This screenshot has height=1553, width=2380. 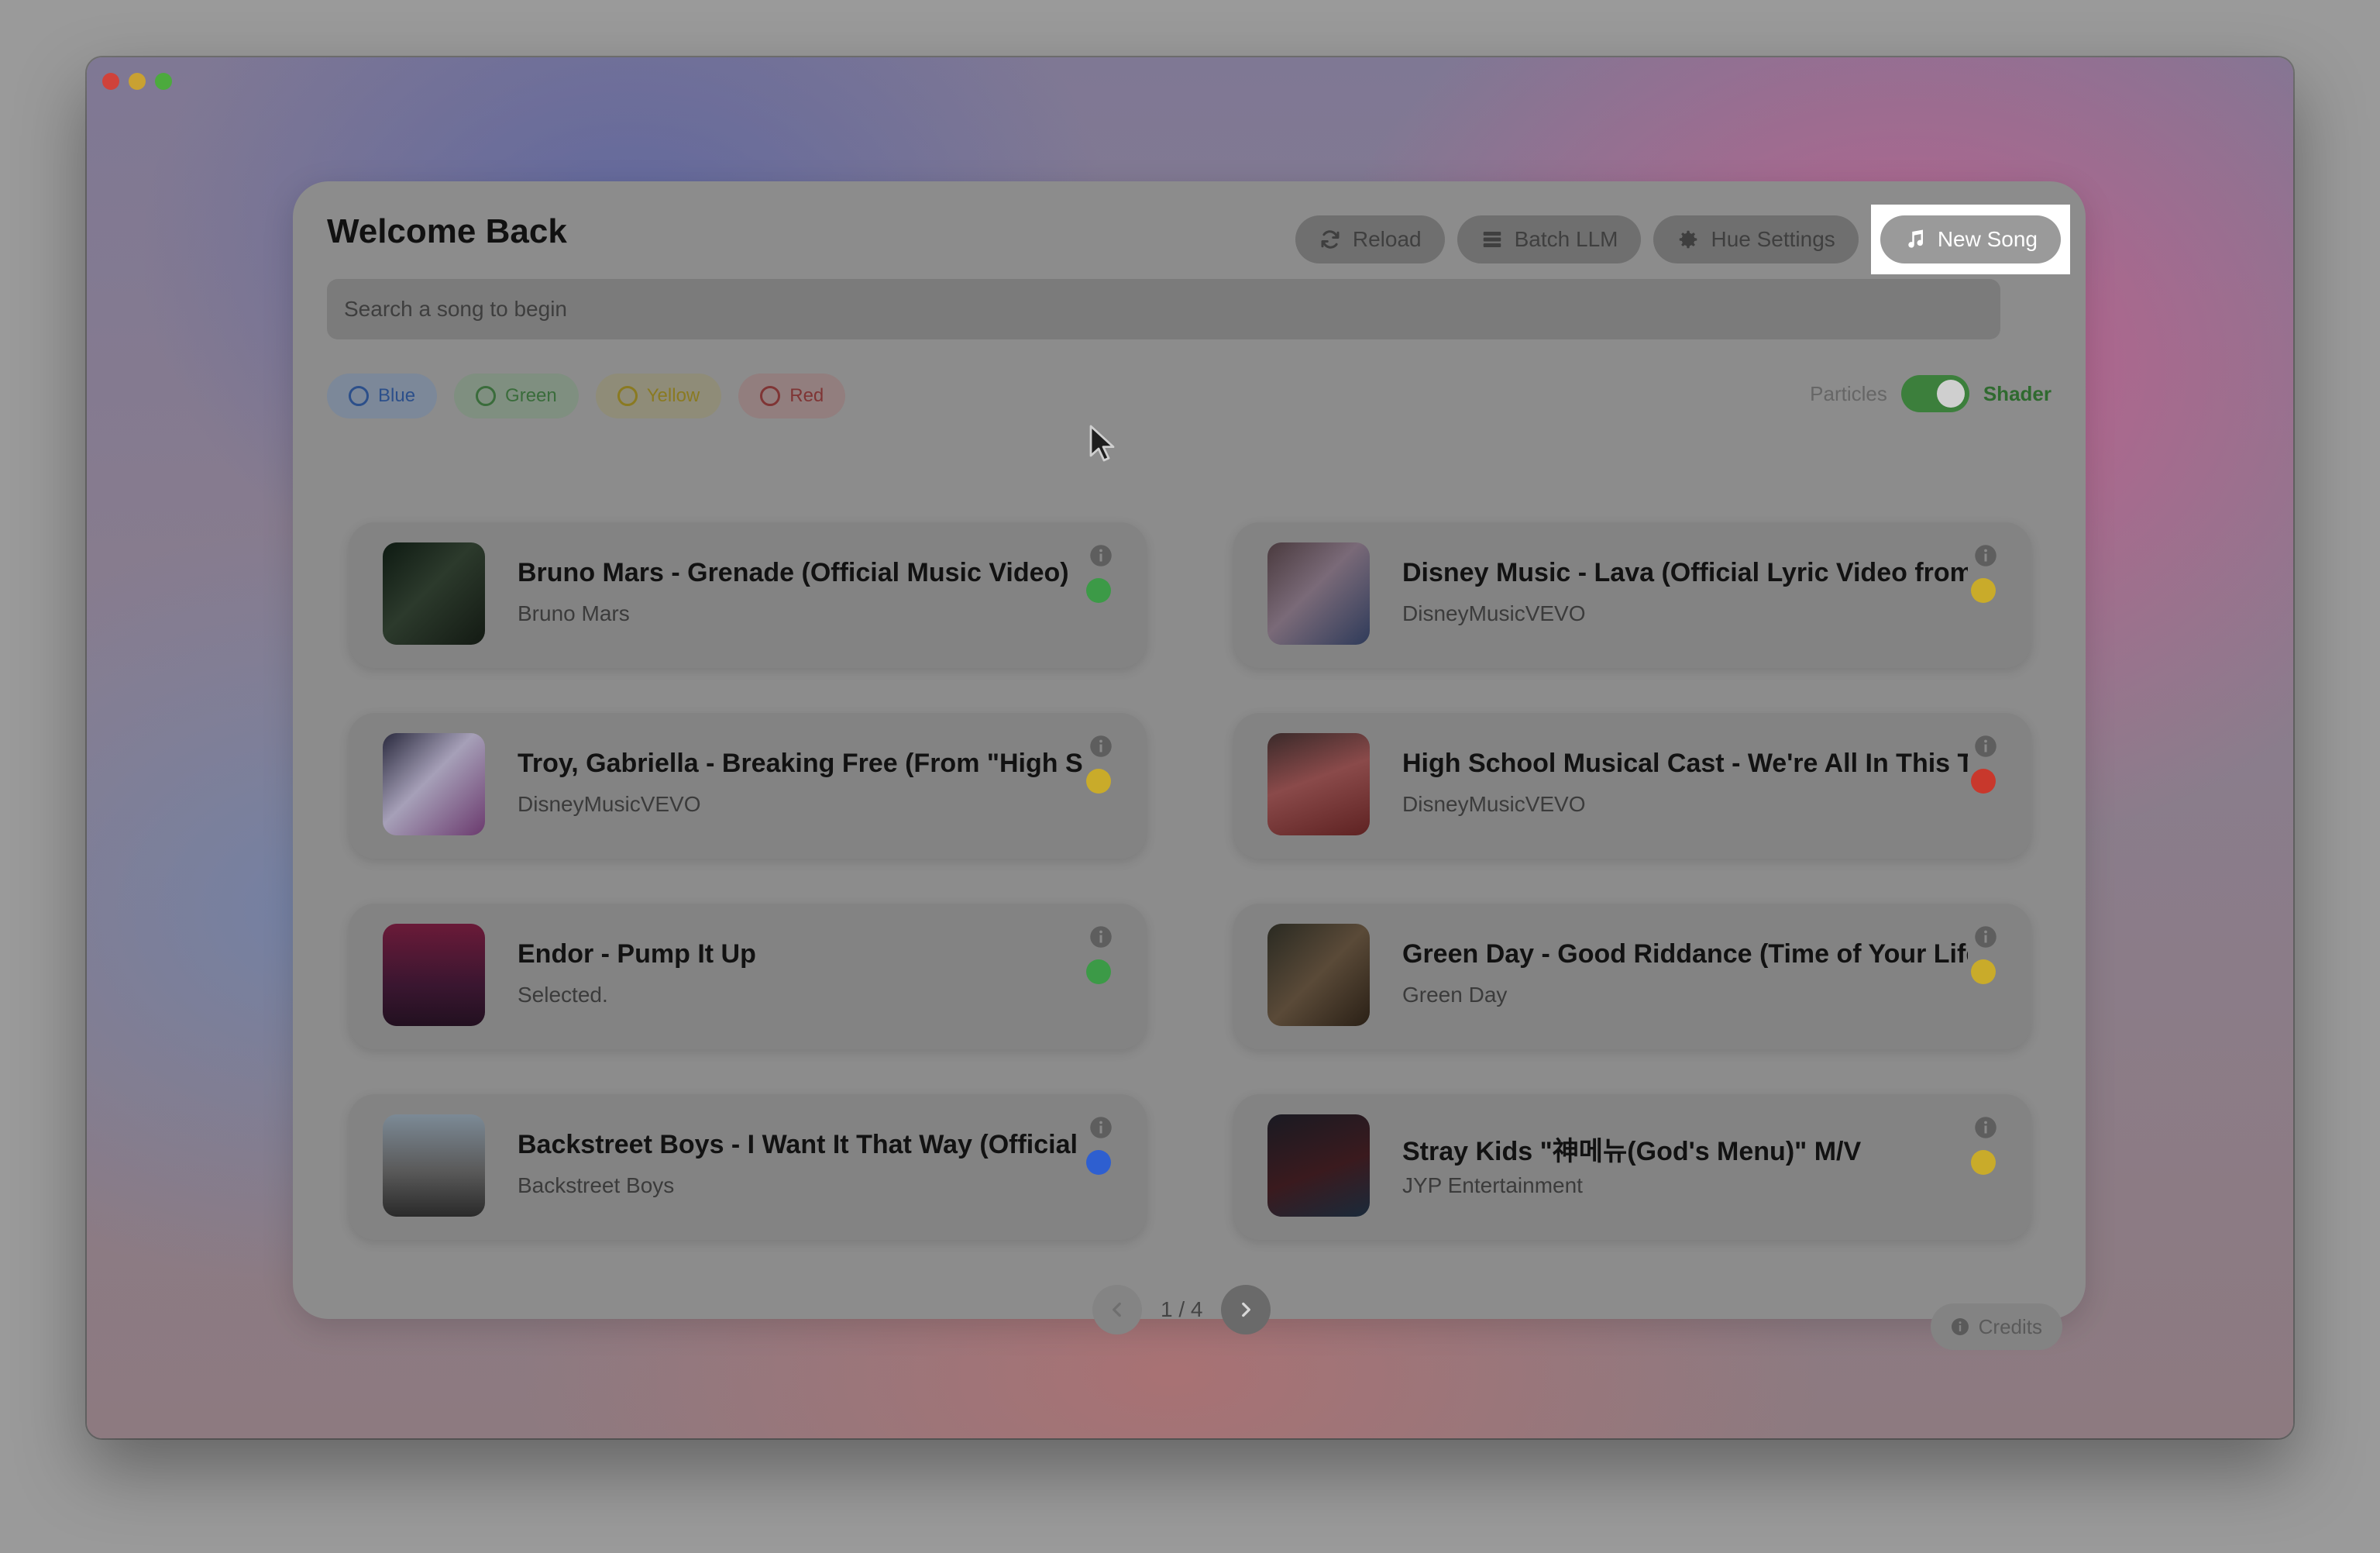 I want to click on toolbar: Reload Batch LLM Hue Settings New Song, so click(x=1682, y=239).